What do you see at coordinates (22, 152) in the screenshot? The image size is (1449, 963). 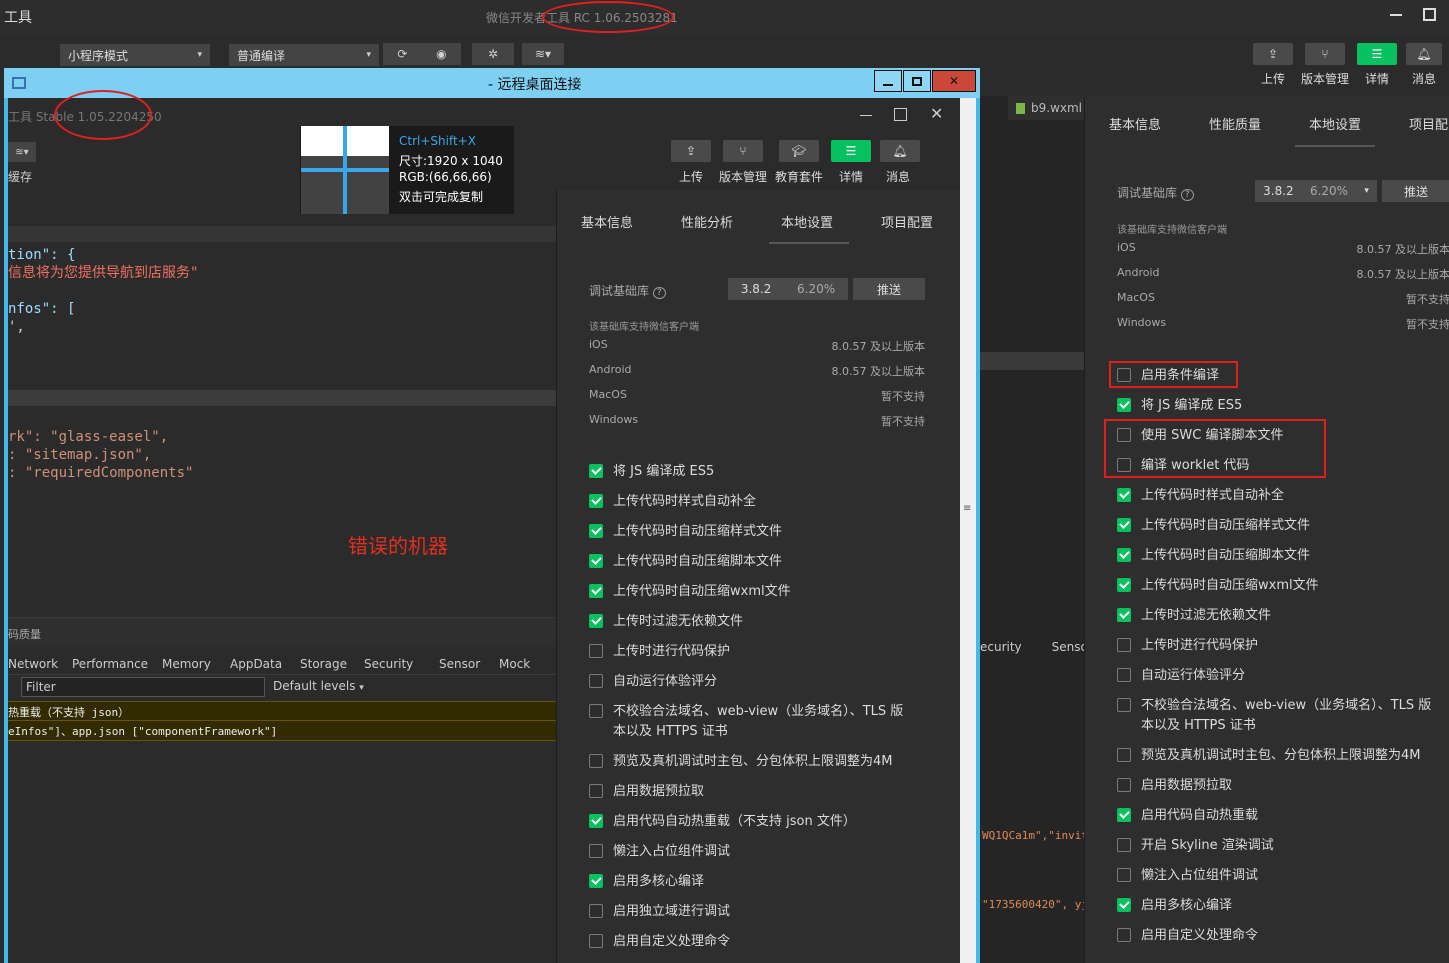 I see `inner-dropdown: ≋▾` at bounding box center [22, 152].